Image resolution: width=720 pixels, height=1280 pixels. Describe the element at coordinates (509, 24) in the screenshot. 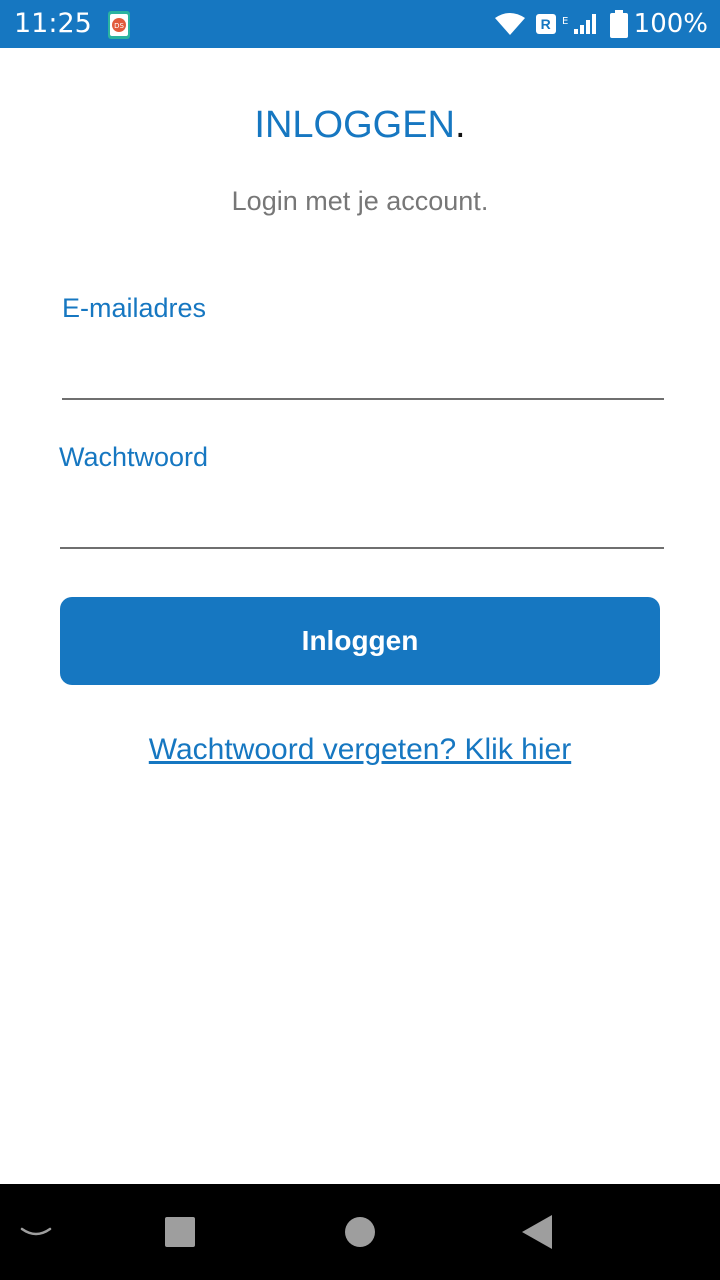

I see `wifi-icon` at that location.